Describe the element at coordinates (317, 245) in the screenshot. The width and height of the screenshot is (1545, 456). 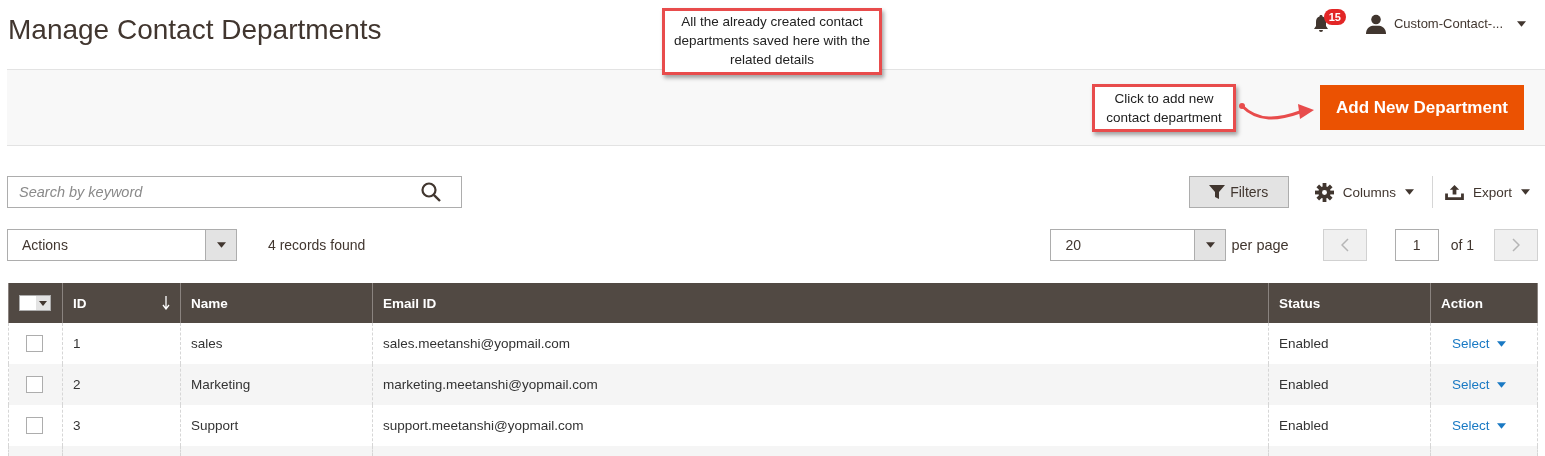
I see `records-count: 4 records found` at that location.